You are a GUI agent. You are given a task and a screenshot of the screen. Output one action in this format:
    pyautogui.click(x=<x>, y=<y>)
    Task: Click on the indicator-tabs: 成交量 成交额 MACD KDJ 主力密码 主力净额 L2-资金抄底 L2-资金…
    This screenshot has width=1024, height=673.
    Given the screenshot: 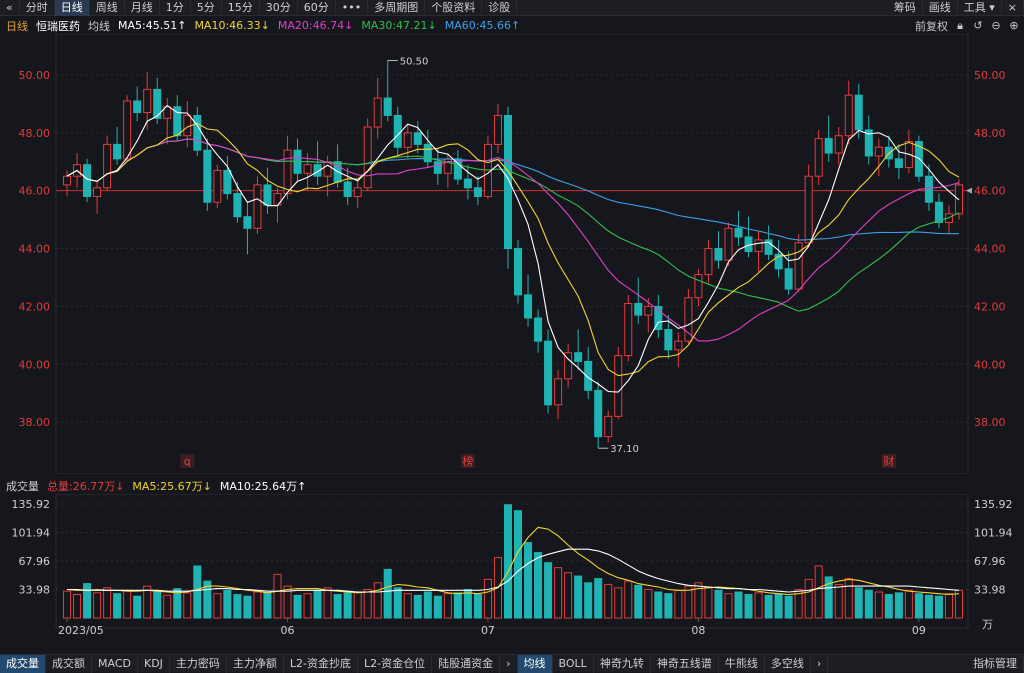 What is the action you would take?
    pyautogui.click(x=512, y=663)
    